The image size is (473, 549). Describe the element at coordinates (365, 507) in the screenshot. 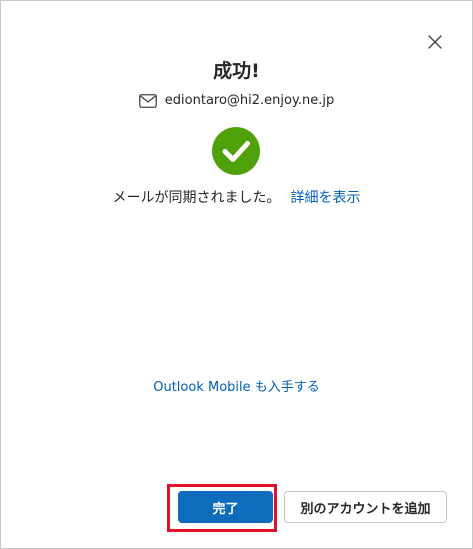

I see `add-account-button: 別のアカウントを追加` at that location.